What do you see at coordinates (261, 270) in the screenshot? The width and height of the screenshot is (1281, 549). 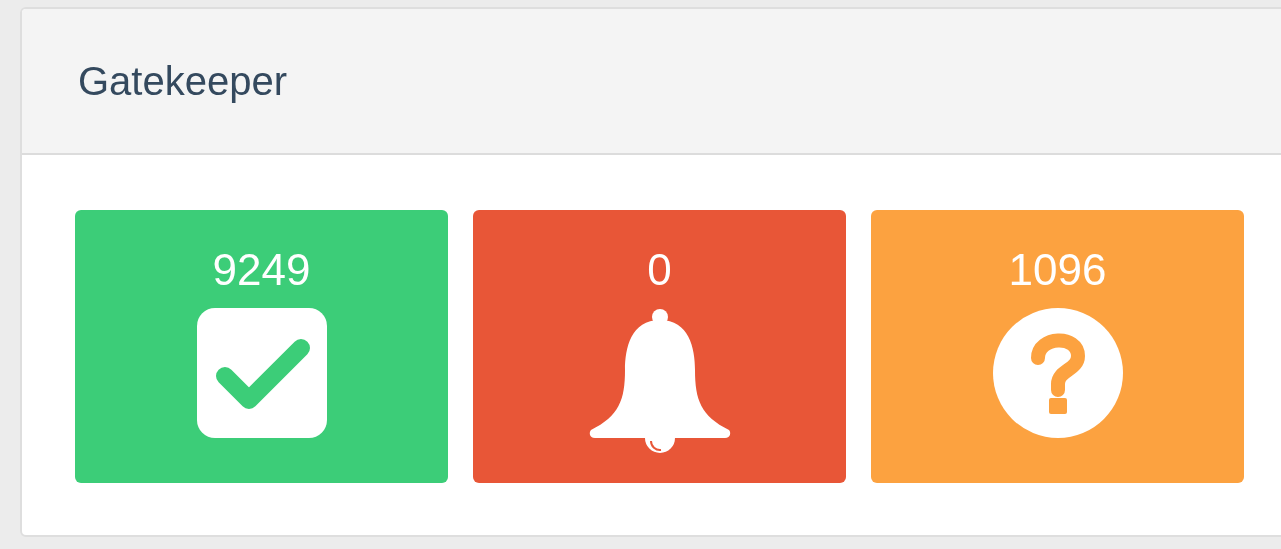 I see `stat-count: 9249` at bounding box center [261, 270].